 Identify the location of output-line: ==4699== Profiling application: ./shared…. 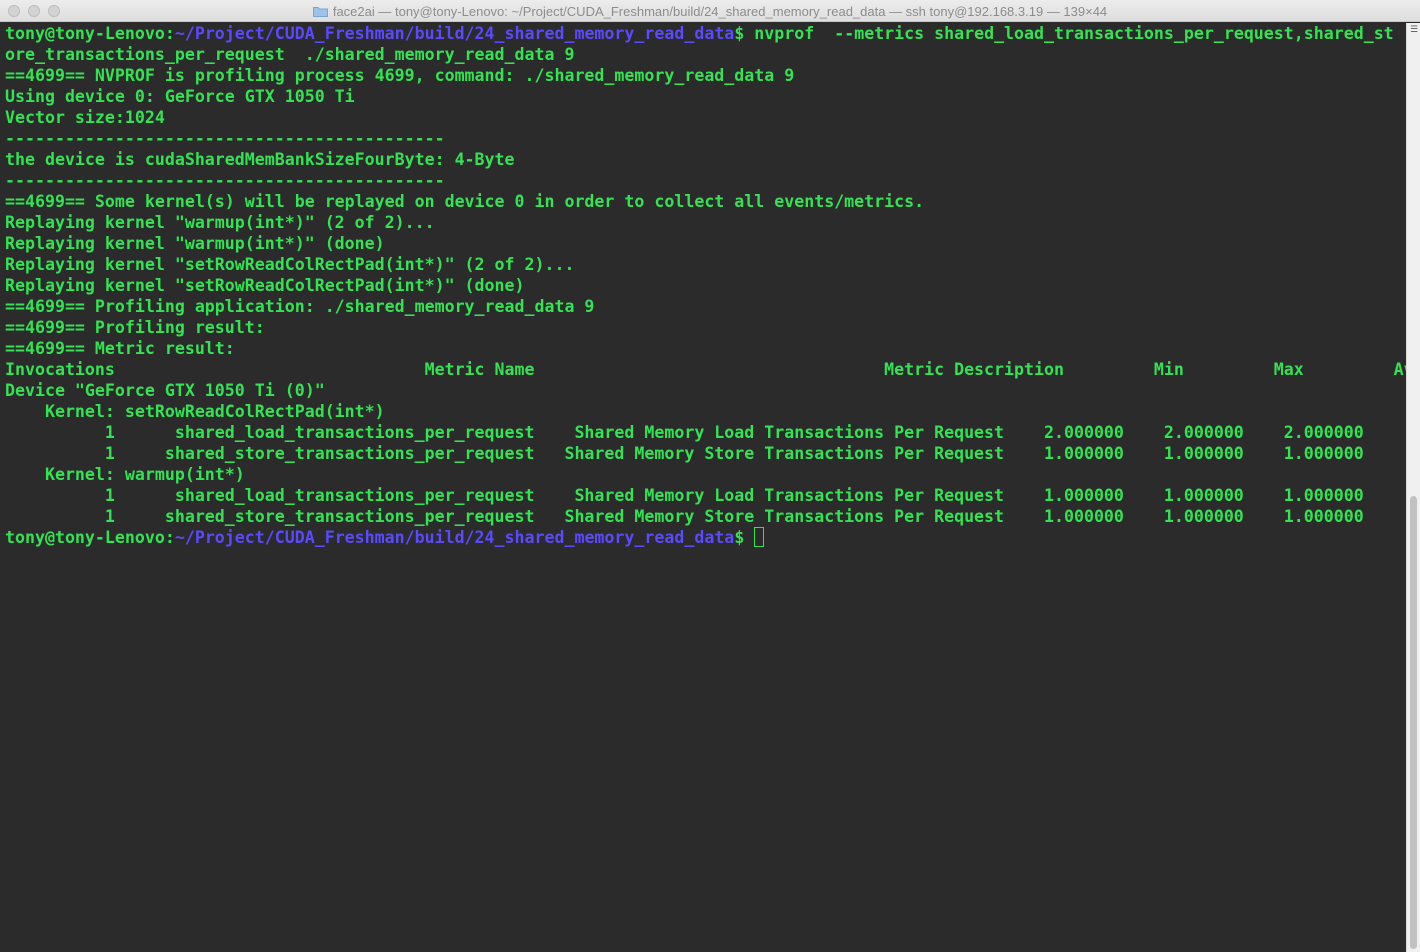
(300, 306).